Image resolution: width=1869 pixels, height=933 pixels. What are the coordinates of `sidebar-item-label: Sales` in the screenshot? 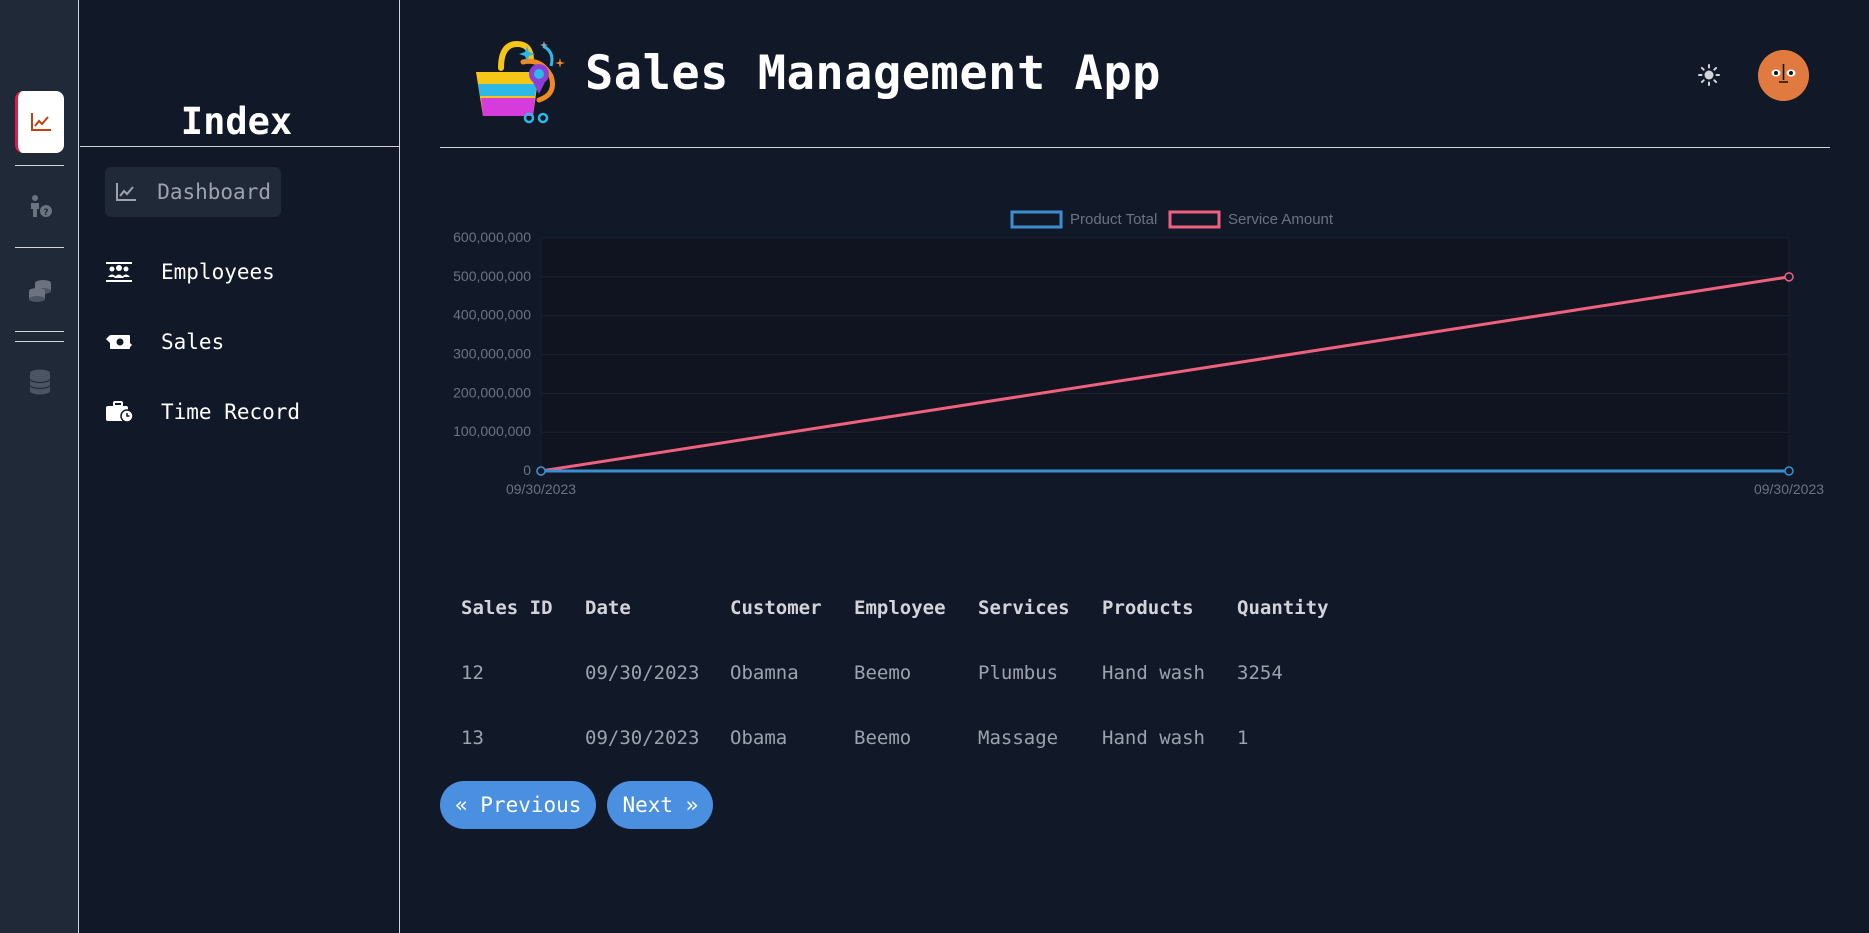 It's located at (193, 342).